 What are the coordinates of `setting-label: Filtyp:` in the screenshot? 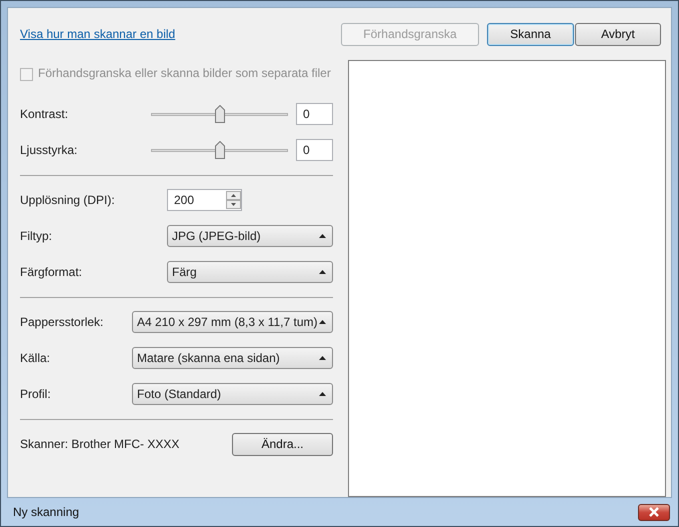 It's located at (36, 236).